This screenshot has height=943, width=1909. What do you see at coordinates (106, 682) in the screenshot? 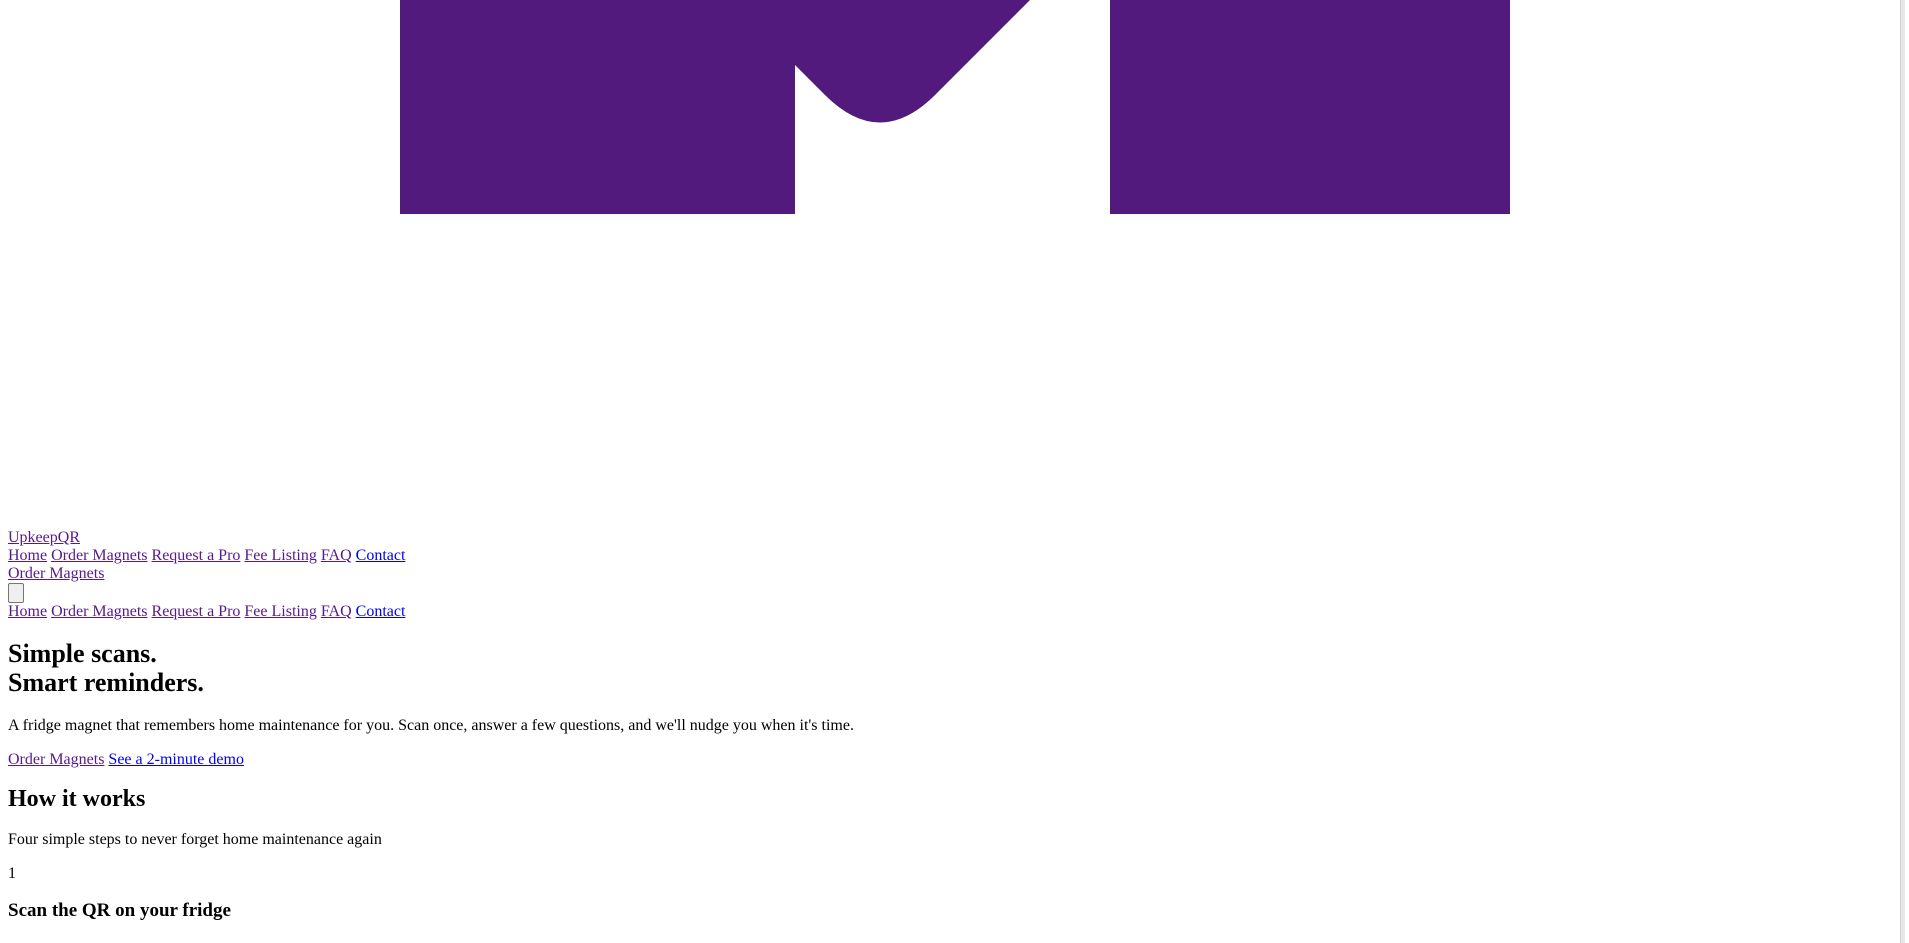
I see `hero-title-line-2: Smart reminders.` at bounding box center [106, 682].